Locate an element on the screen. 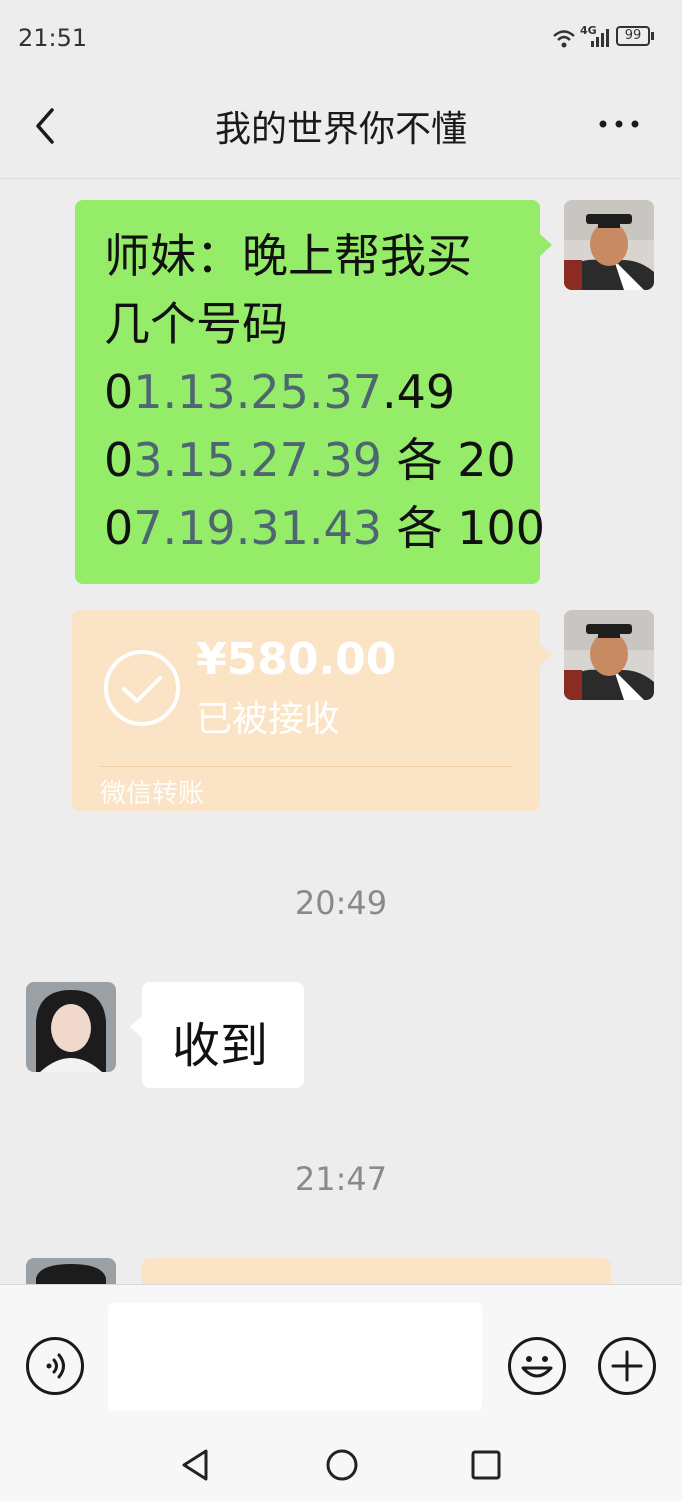 The height and width of the screenshot is (1501, 682). battery-tip is located at coordinates (652, 36).